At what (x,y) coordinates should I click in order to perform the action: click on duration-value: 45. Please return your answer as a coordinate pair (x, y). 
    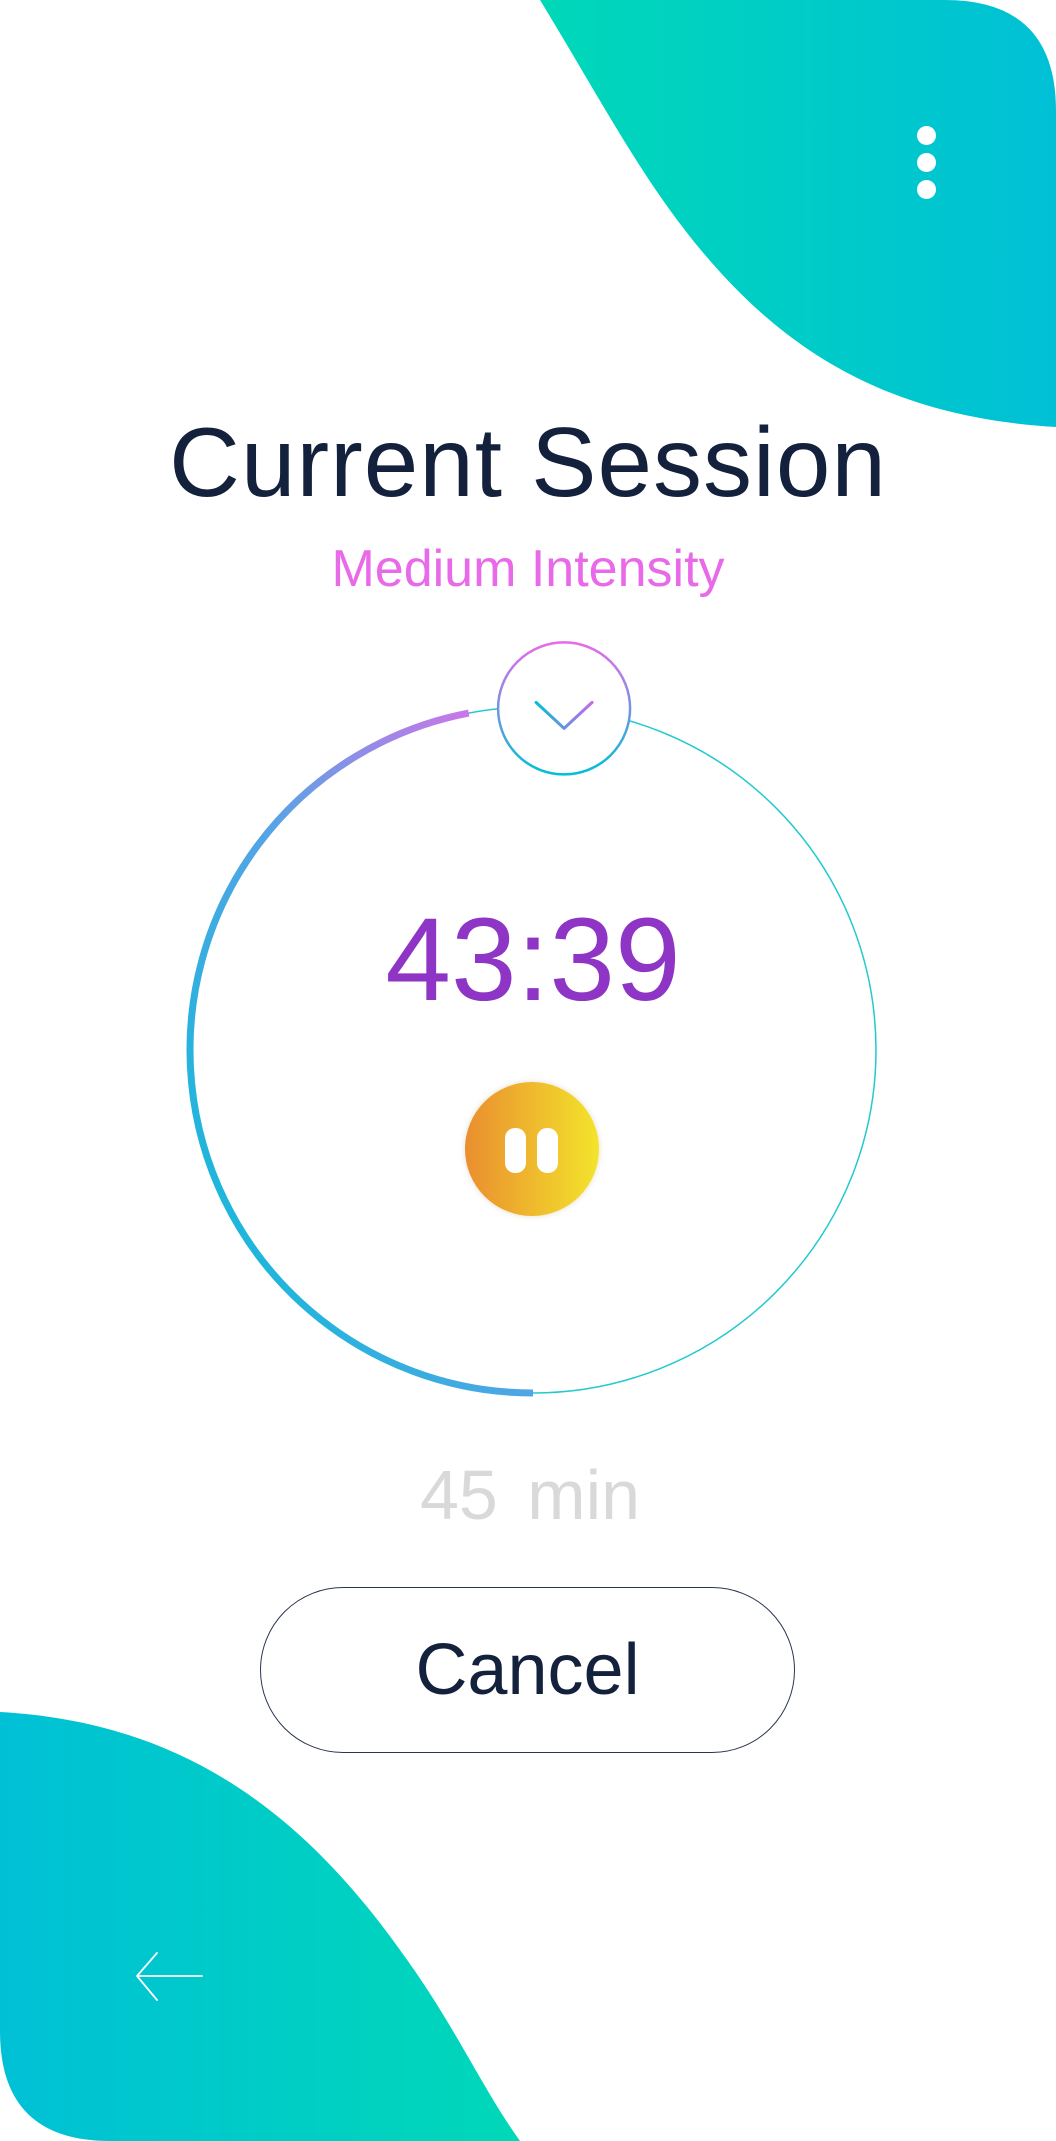
    Looking at the image, I should click on (458, 1495).